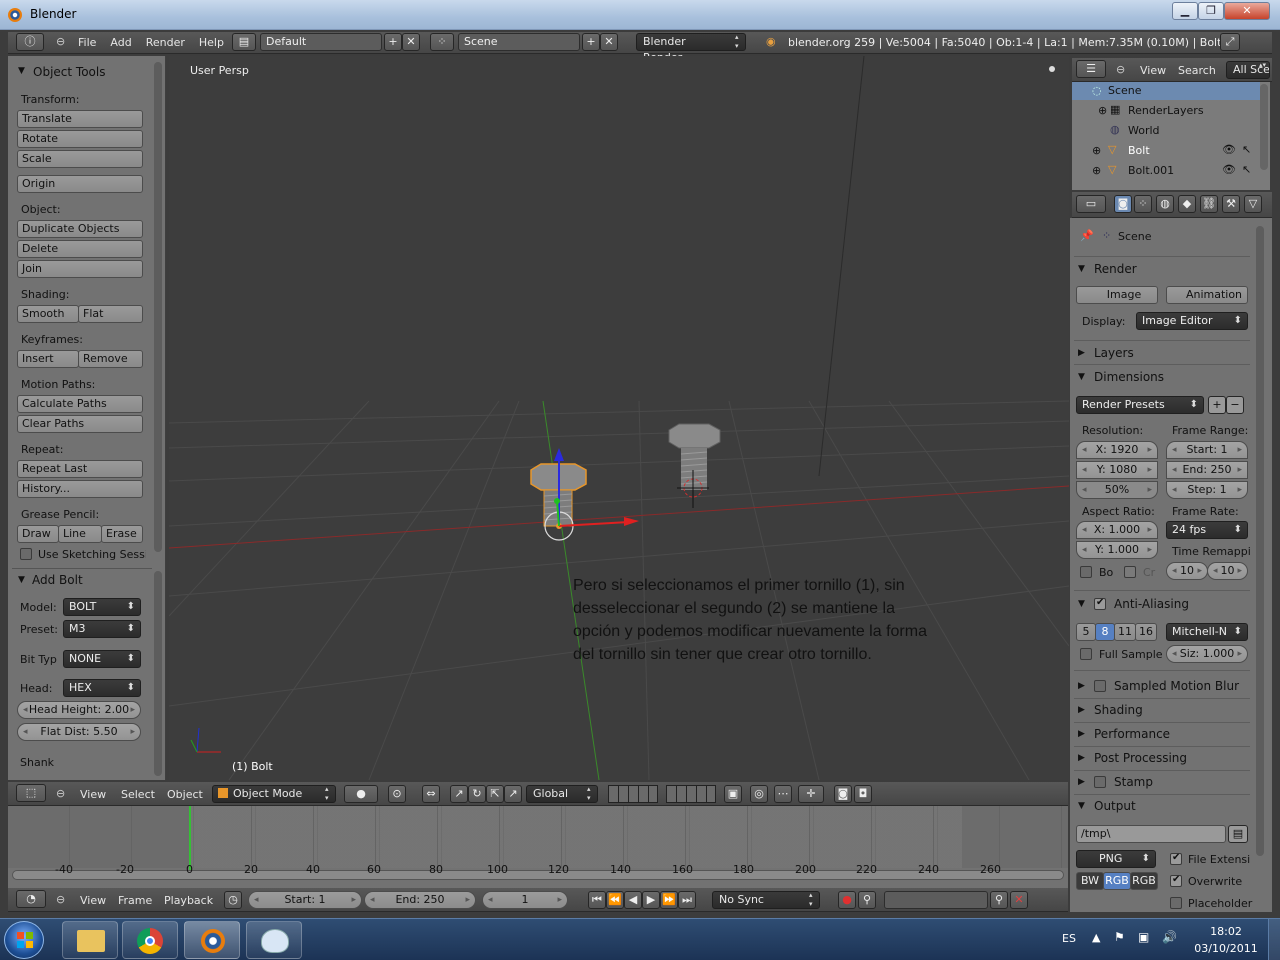 The image size is (1280, 960). Describe the element at coordinates (1166, 151) in the screenshot. I see `outliner-row-bolt: ⊕ ▽ Bolt 👁 ↖` at that location.